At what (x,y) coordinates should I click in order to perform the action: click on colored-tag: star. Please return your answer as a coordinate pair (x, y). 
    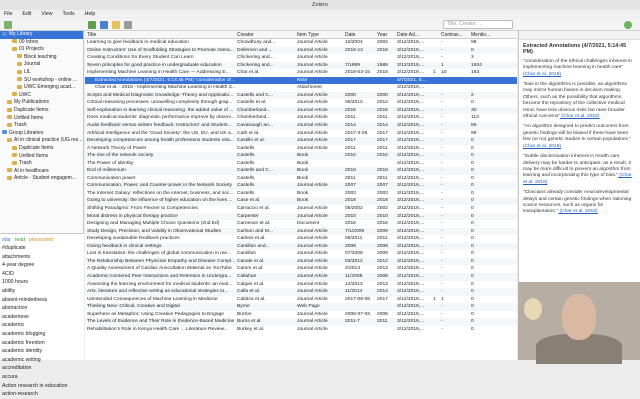
    Looking at the image, I should click on (6, 240).